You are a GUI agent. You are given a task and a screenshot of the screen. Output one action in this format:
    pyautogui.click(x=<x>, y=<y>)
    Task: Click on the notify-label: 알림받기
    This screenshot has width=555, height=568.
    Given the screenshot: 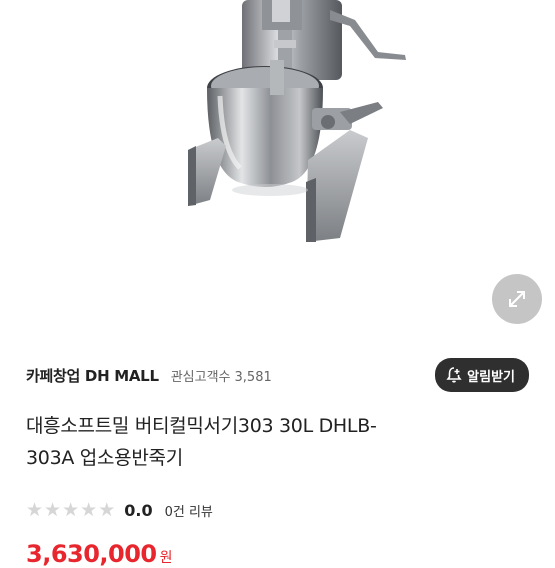 What is the action you would take?
    pyautogui.click(x=491, y=377)
    